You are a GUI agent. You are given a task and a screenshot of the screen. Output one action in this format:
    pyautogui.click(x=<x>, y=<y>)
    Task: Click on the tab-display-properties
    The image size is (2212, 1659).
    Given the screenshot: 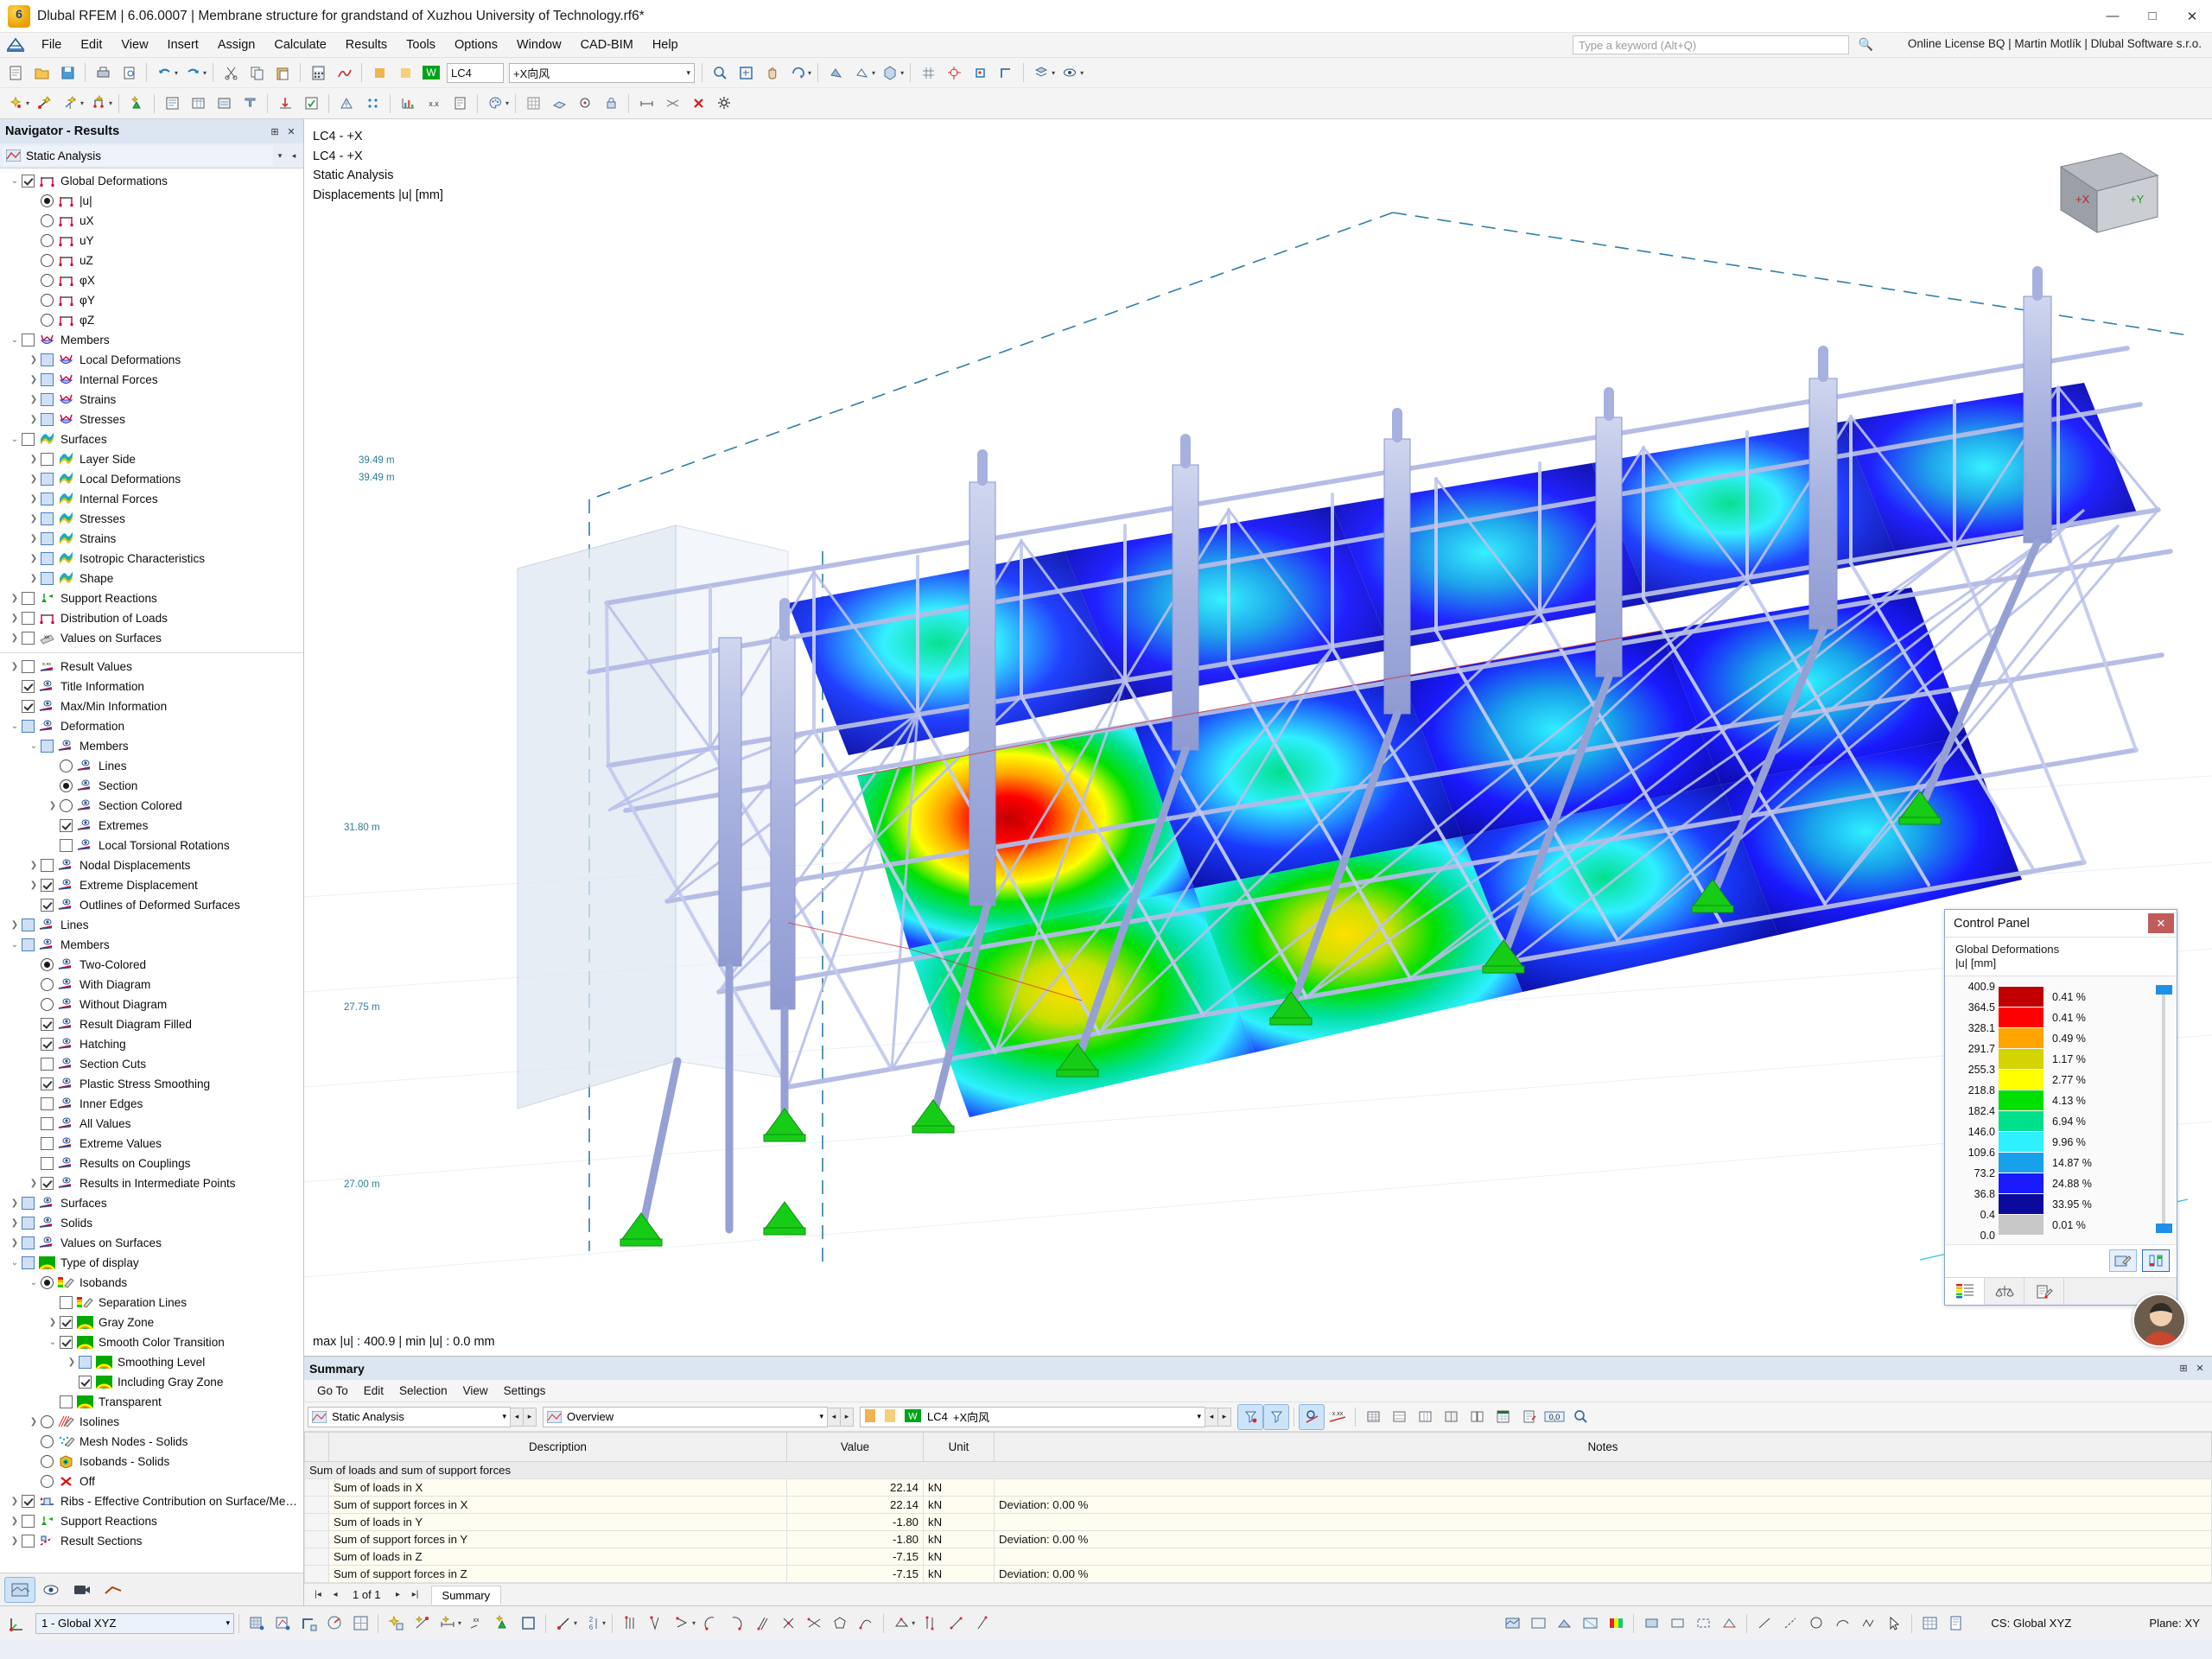 What is the action you would take?
    pyautogui.click(x=2044, y=1291)
    